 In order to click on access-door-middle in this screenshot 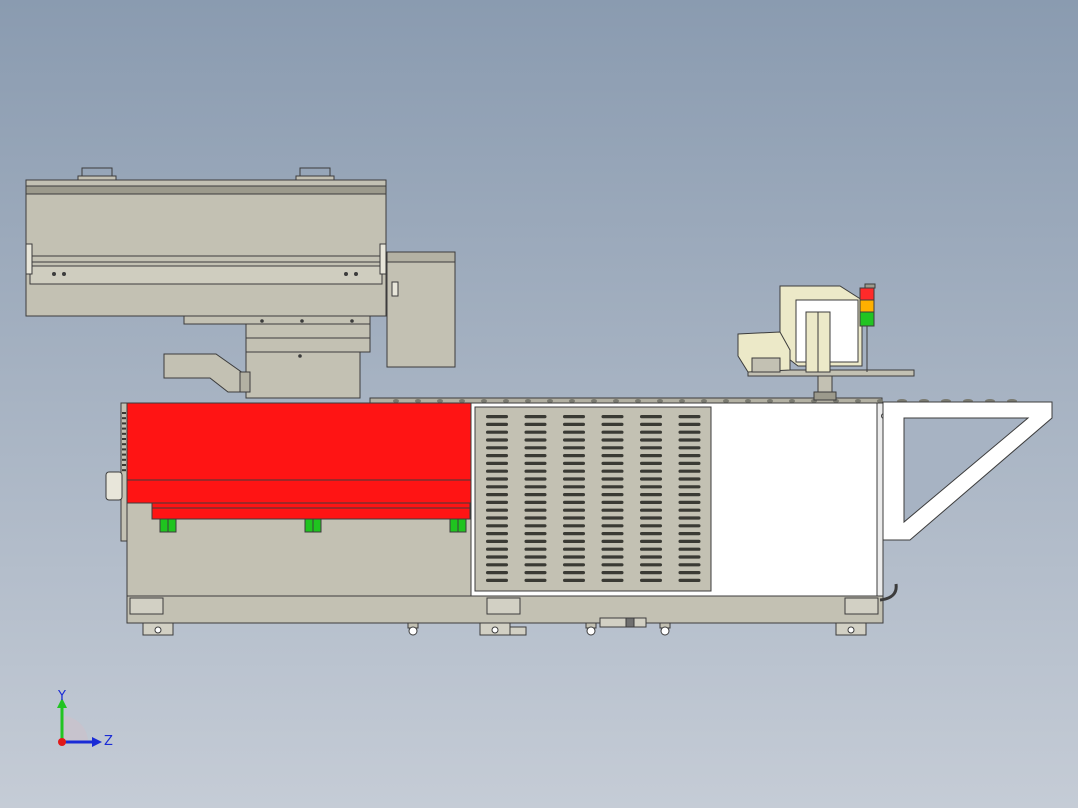, I will do `click(503, 606)`.